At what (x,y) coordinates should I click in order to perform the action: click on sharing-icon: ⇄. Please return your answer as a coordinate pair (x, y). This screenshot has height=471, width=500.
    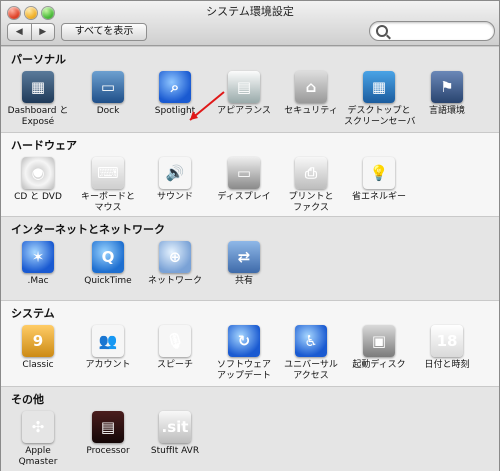
    Looking at the image, I should click on (244, 257).